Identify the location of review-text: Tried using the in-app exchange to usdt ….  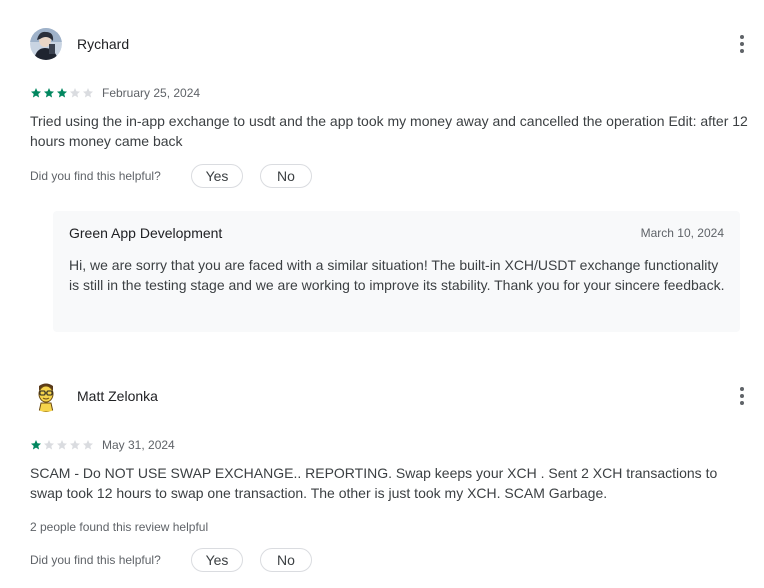
(389, 131).